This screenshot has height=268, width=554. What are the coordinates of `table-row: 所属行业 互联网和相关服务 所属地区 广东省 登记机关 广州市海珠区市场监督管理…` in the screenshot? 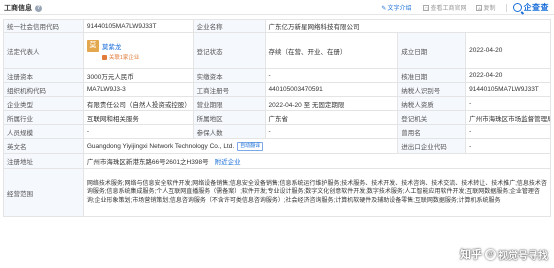 It's located at (277, 118).